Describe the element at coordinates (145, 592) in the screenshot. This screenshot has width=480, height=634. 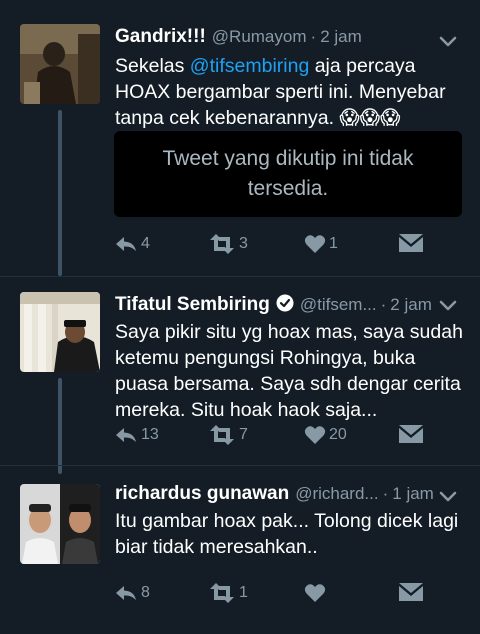
I see `reply-count: 8` at that location.